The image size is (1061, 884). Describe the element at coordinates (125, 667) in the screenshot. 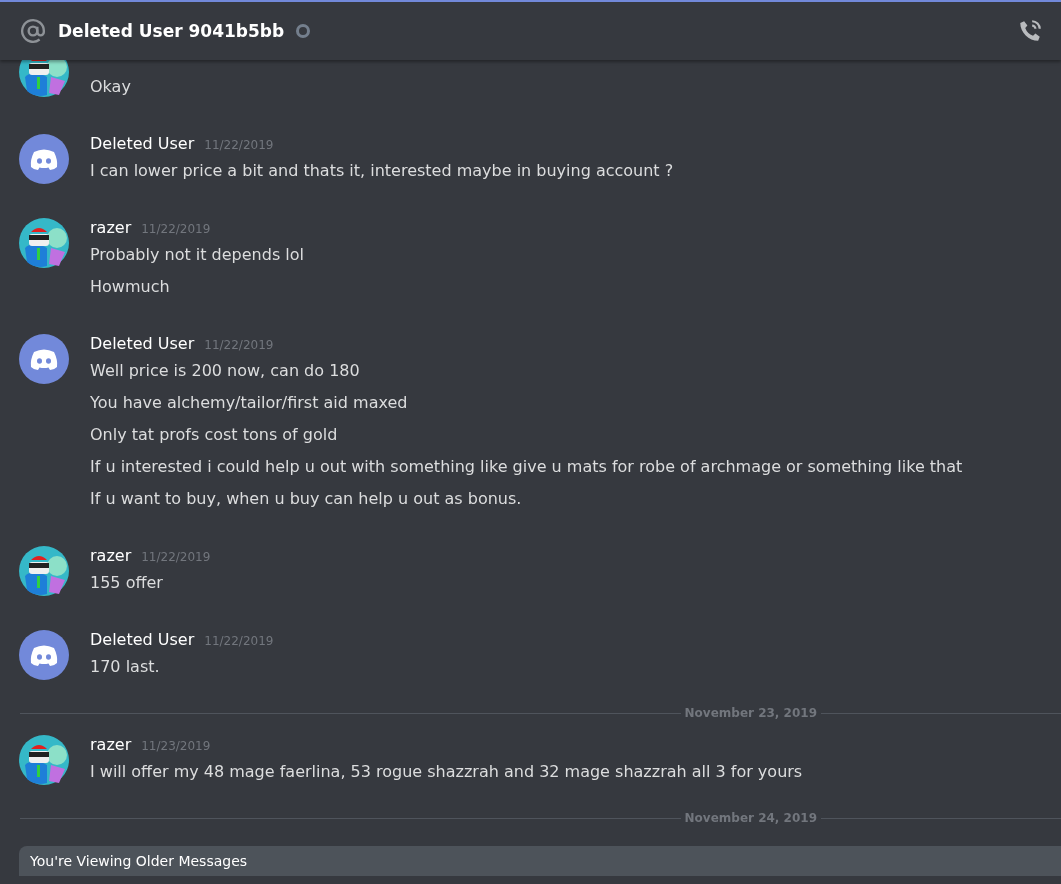

I see `message-text: 170 last.` at that location.